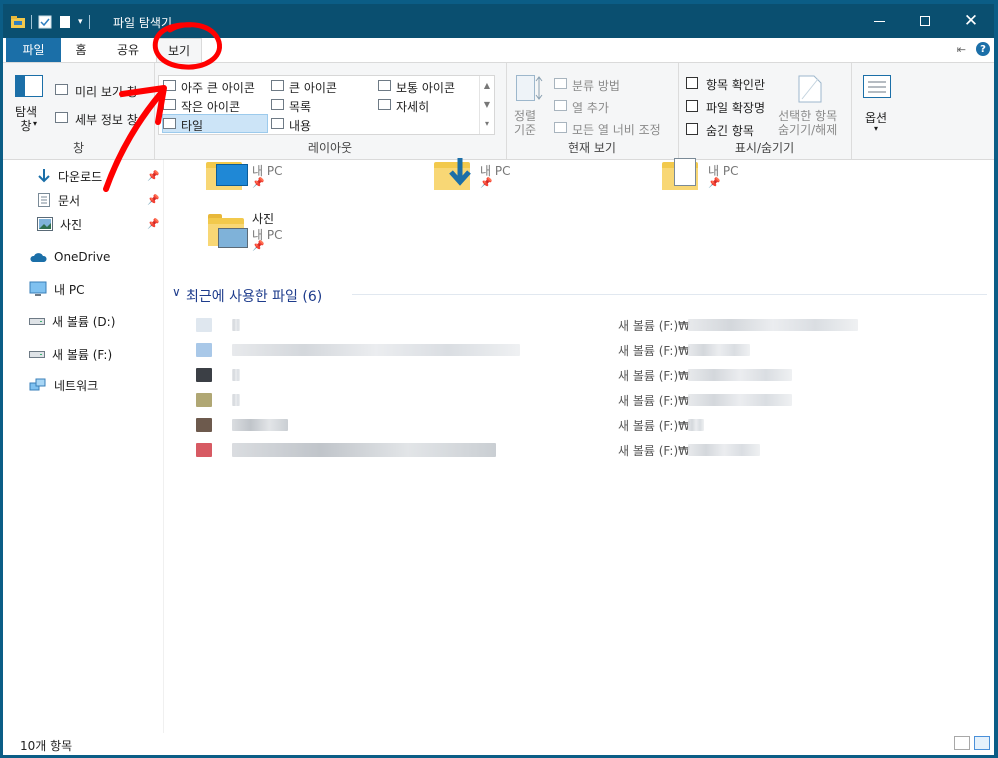 This screenshot has height=758, width=998. Describe the element at coordinates (525, 123) in the screenshot. I see `sort-by-label: 정렬 기준` at that location.